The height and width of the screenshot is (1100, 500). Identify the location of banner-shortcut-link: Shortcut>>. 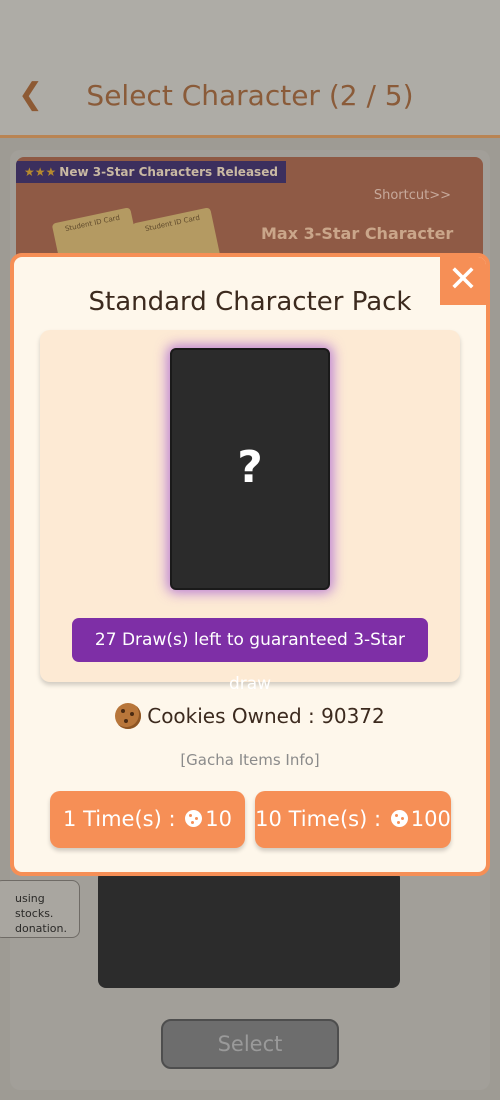
(412, 195).